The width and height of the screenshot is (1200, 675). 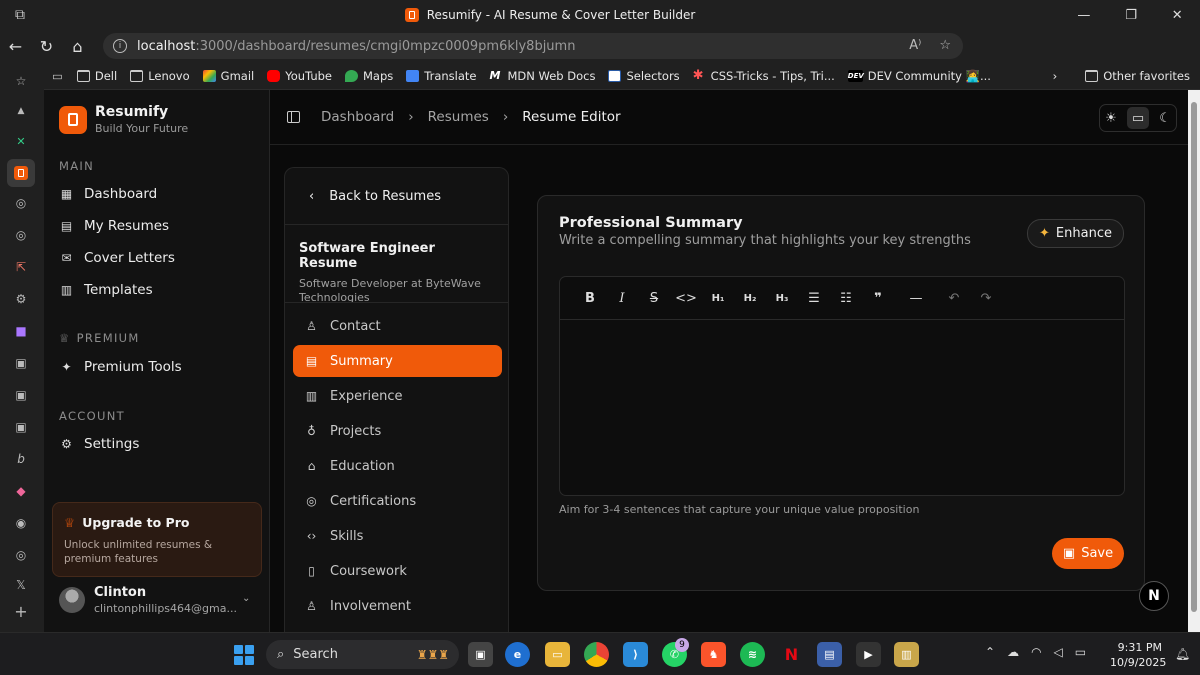 I want to click on add-icon: +, so click(x=21, y=611).